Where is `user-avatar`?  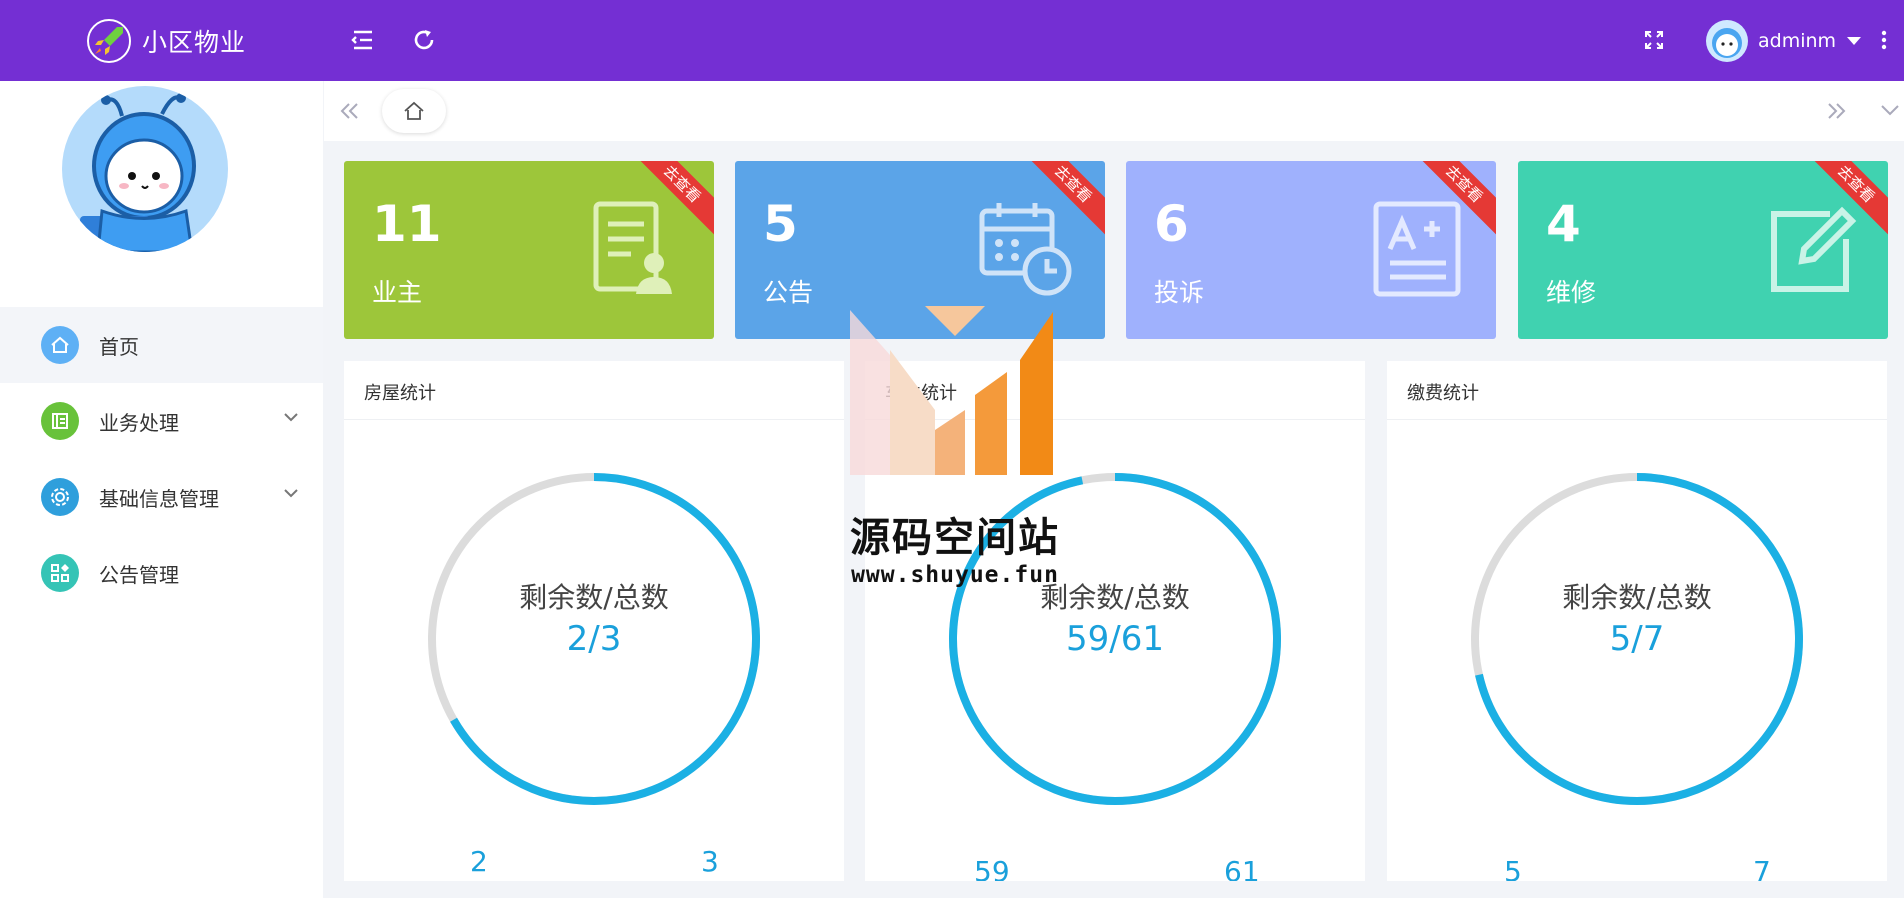 user-avatar is located at coordinates (1727, 41).